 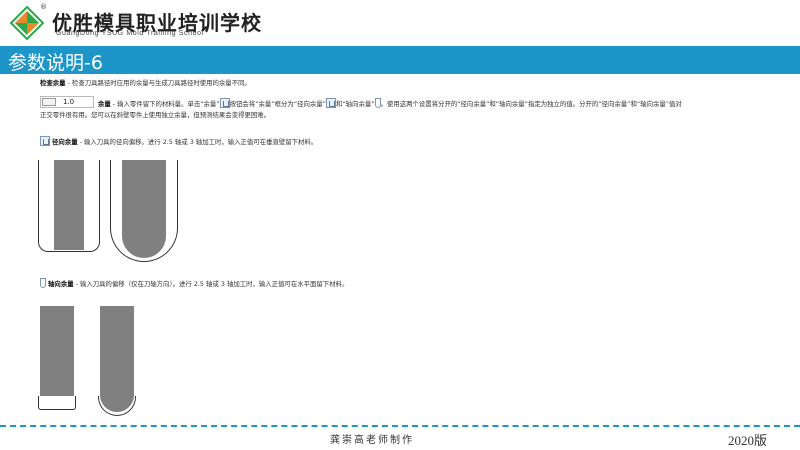 What do you see at coordinates (158, 83) in the screenshot?
I see `check-stock-text: - 检查刀具路径时应用的余量与生成刀具路径时使用的余量不同。` at bounding box center [158, 83].